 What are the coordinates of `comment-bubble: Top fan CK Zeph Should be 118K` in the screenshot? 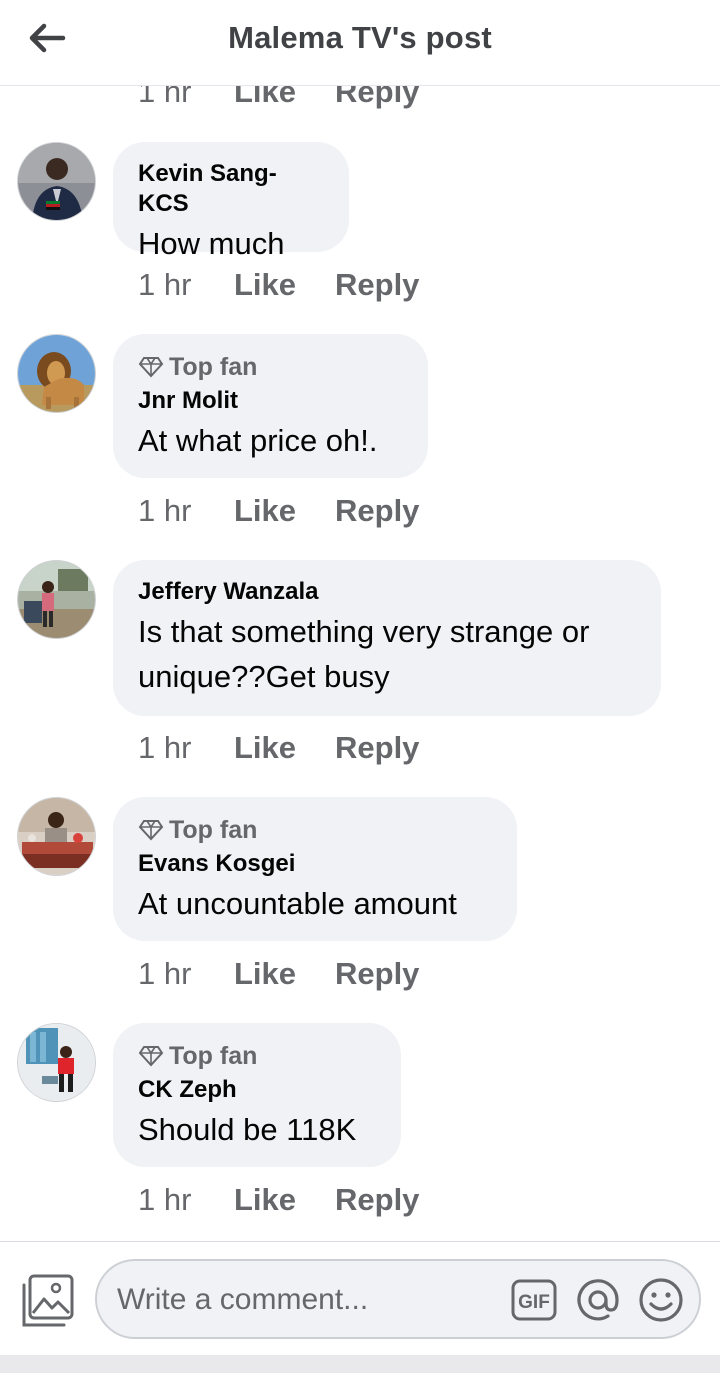 It's located at (257, 1095).